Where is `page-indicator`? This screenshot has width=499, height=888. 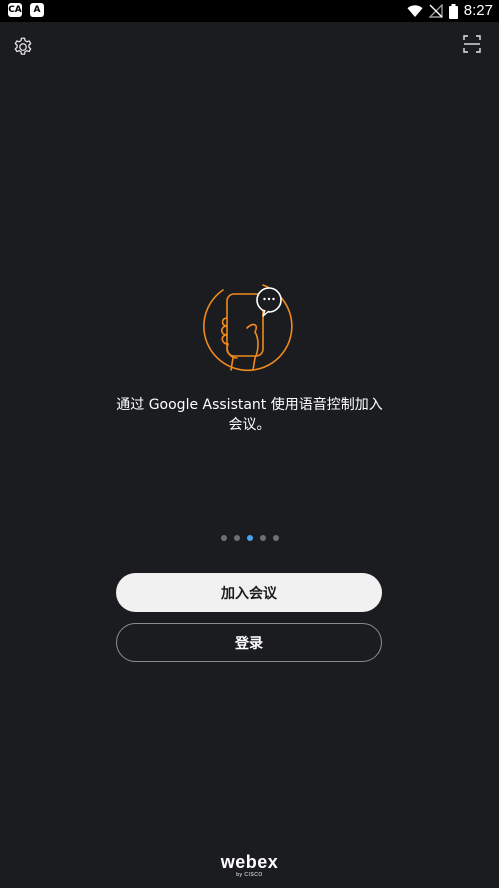
page-indicator is located at coordinates (249, 539).